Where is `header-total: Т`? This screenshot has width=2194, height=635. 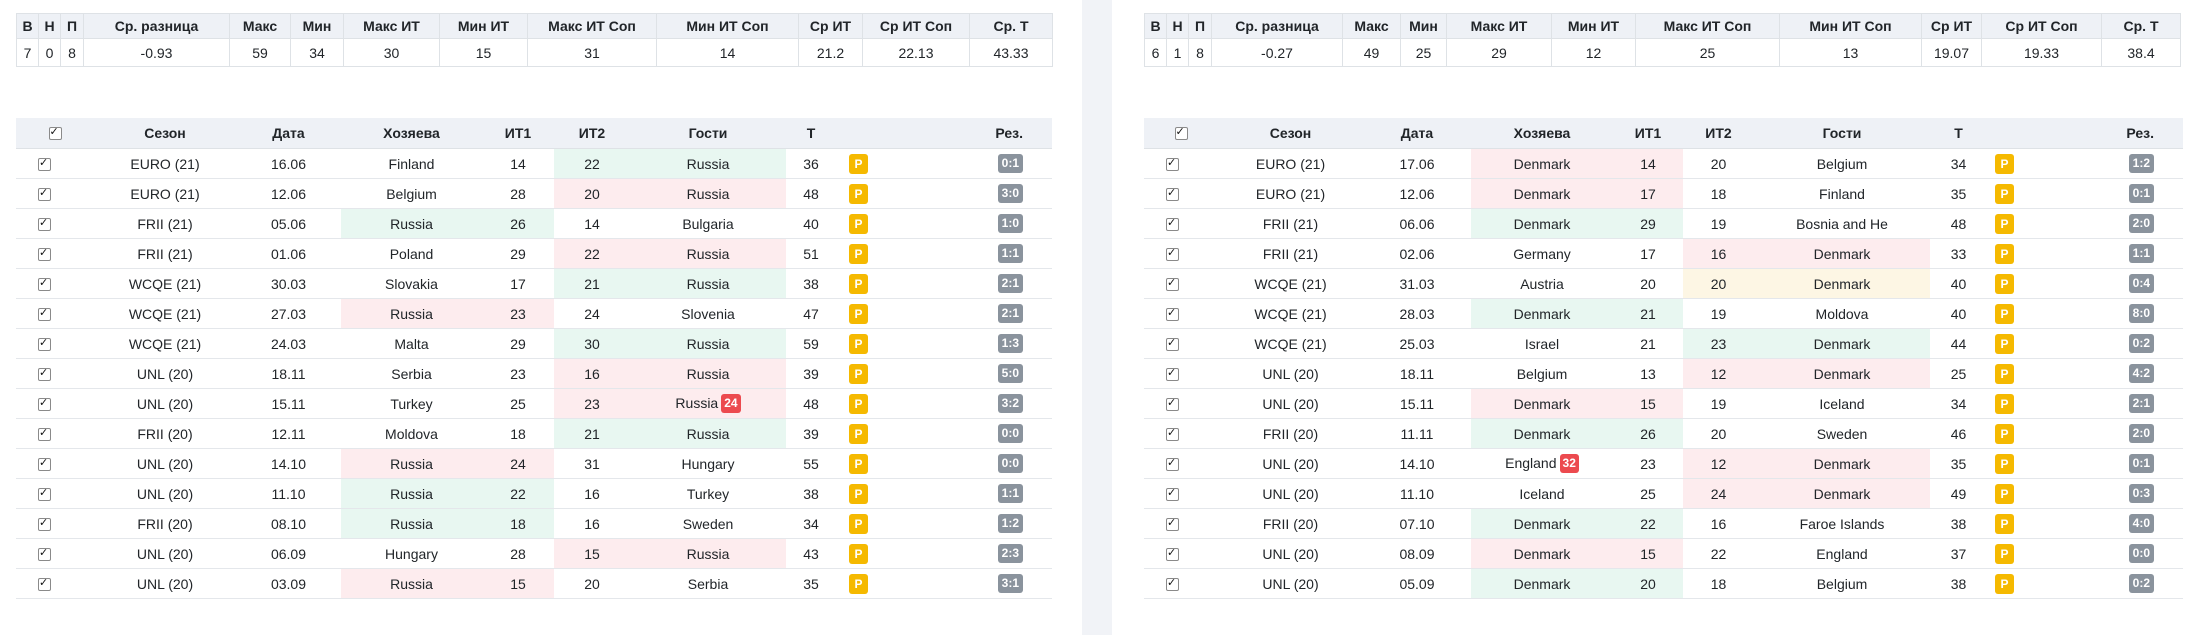 header-total: Т is located at coordinates (1958, 133).